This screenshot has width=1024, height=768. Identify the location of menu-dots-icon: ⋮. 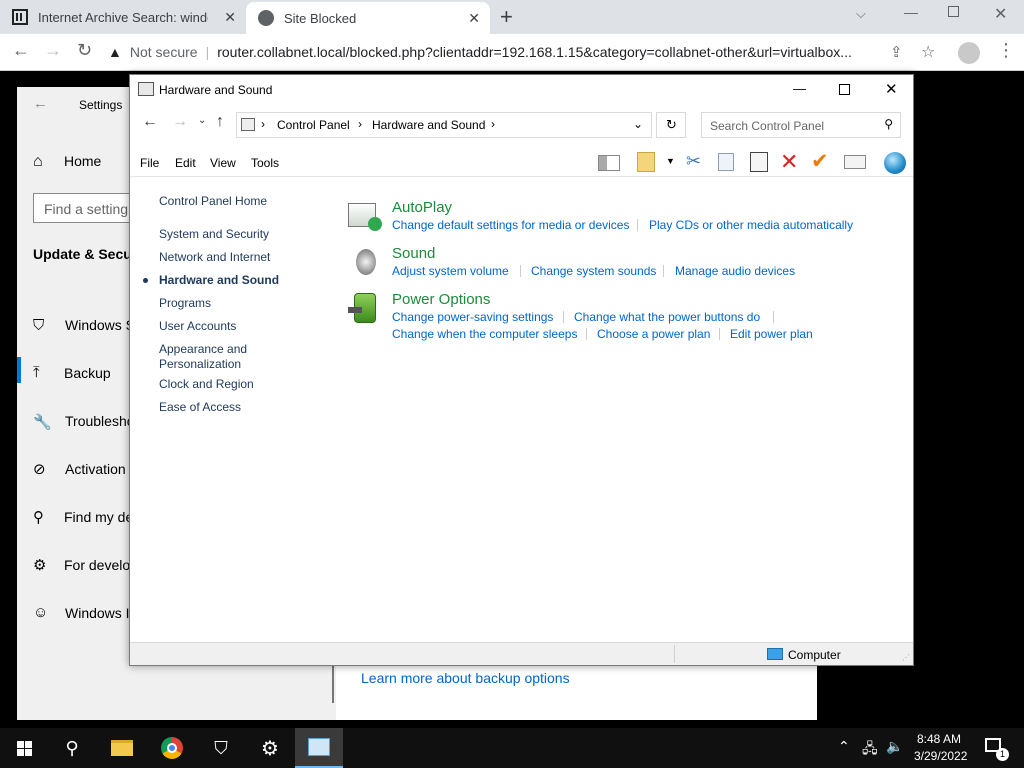
(1006, 50).